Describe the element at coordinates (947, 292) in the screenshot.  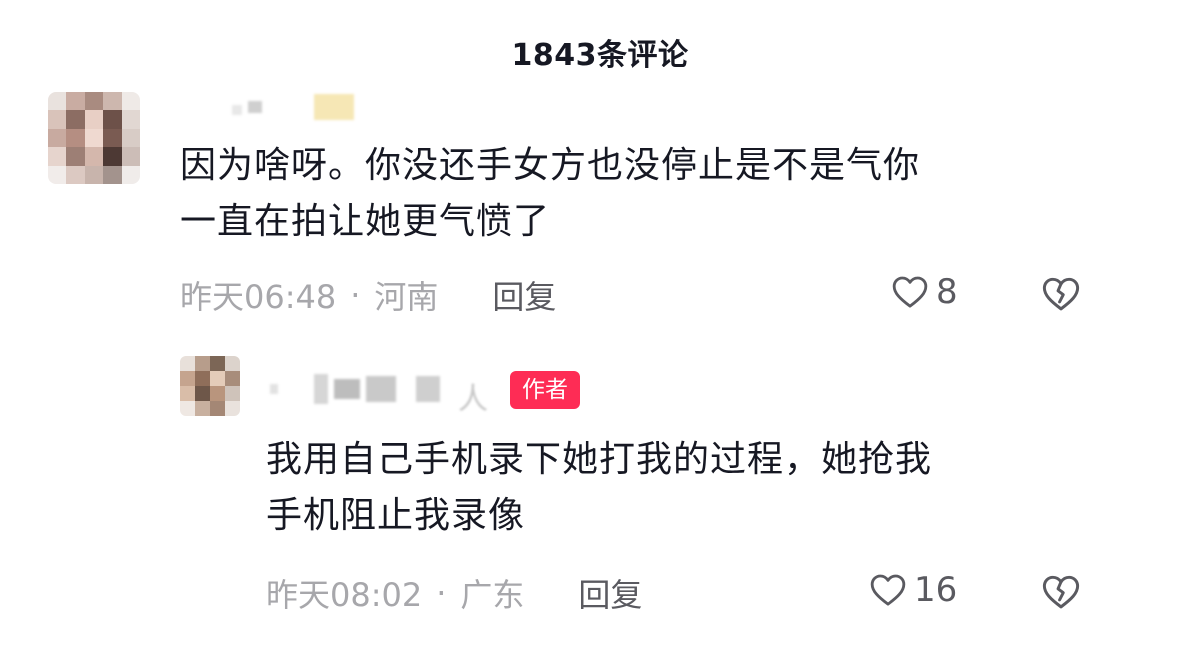
I see `like-count: 8` at that location.